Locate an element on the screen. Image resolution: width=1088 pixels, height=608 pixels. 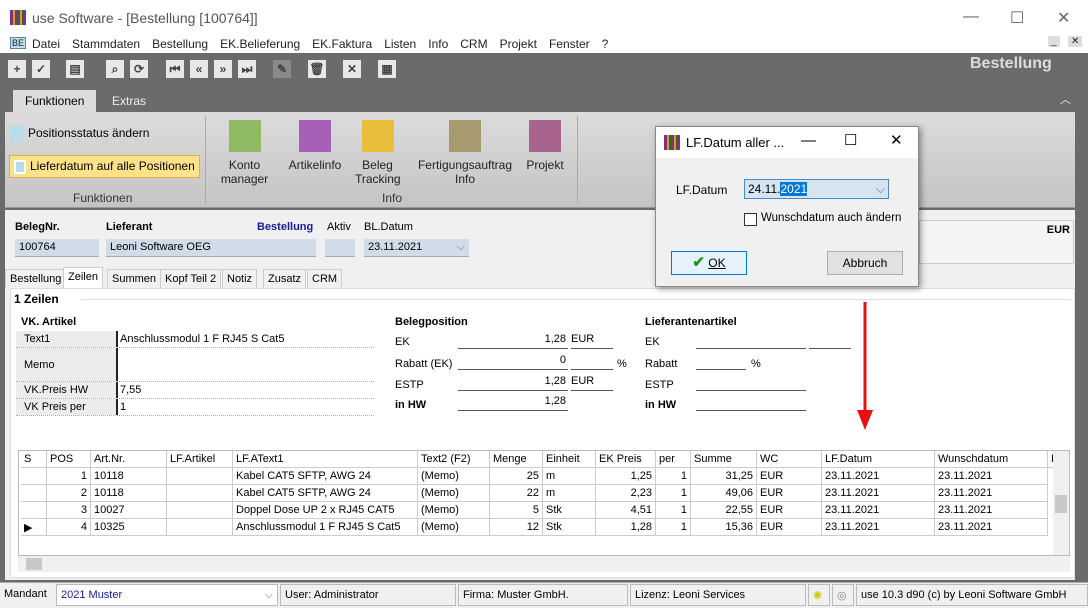
grid-cell: Kabel CAT5 SFTP, AWG 24 is located at coordinates (325, 476).